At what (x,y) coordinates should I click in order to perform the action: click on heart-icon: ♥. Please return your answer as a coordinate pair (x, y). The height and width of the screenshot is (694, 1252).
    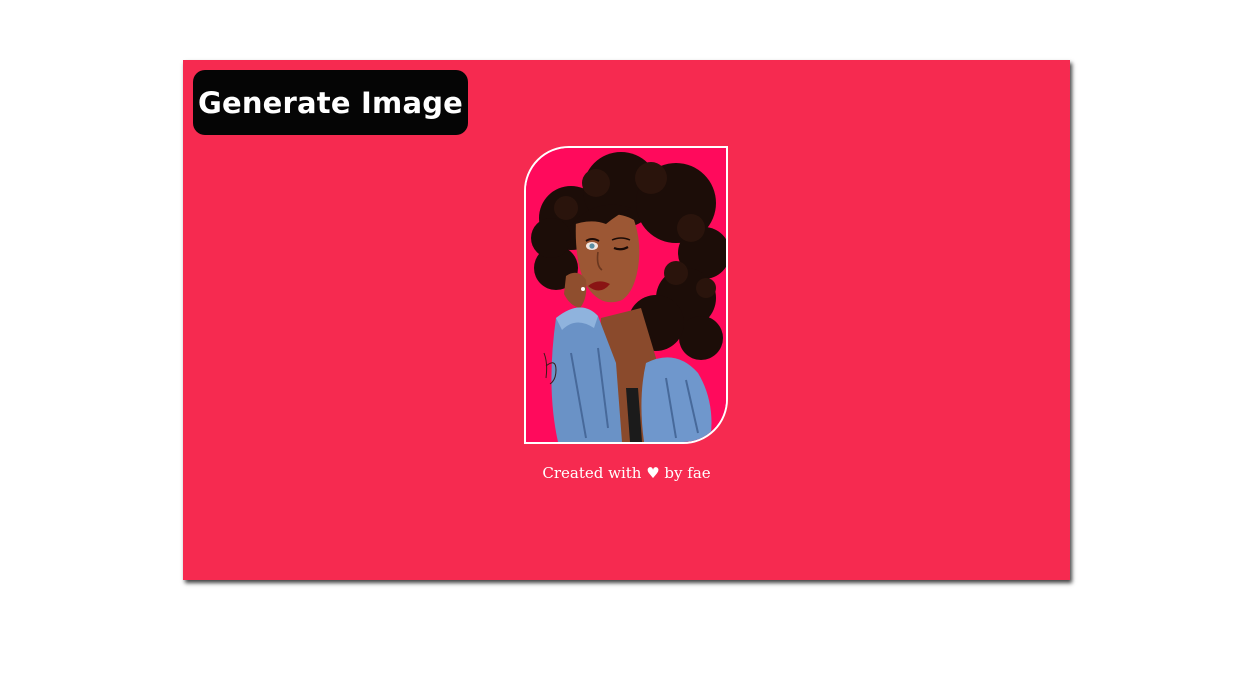
    Looking at the image, I should click on (653, 473).